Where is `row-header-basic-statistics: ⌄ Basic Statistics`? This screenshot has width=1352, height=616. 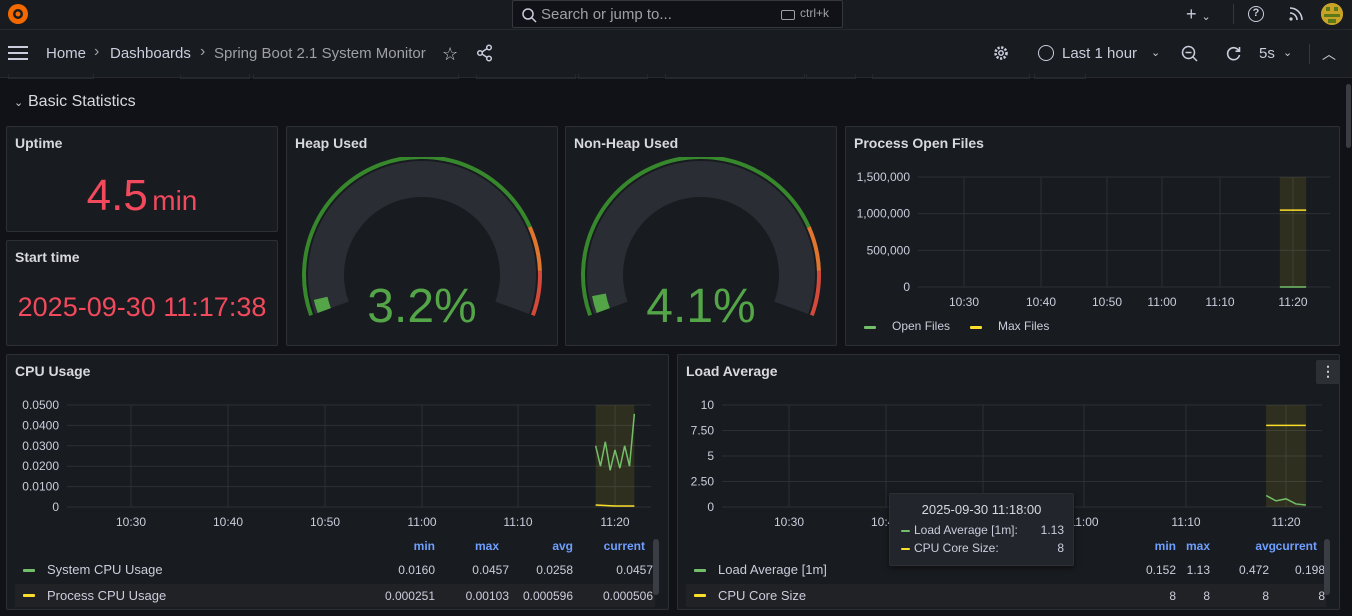
row-header-basic-statistics: ⌄ Basic Statistics is located at coordinates (110, 102).